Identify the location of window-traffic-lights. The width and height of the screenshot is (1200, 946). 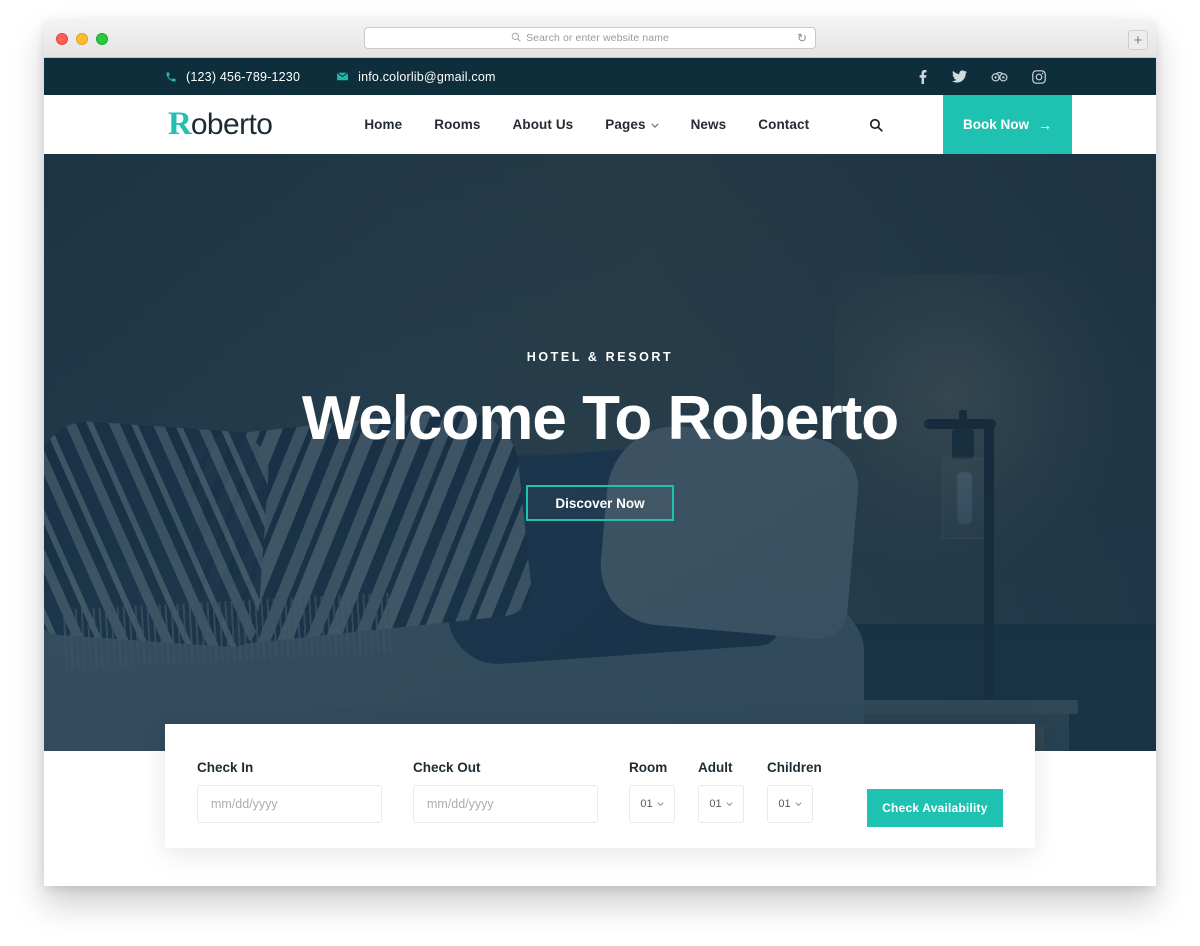
(76, 38).